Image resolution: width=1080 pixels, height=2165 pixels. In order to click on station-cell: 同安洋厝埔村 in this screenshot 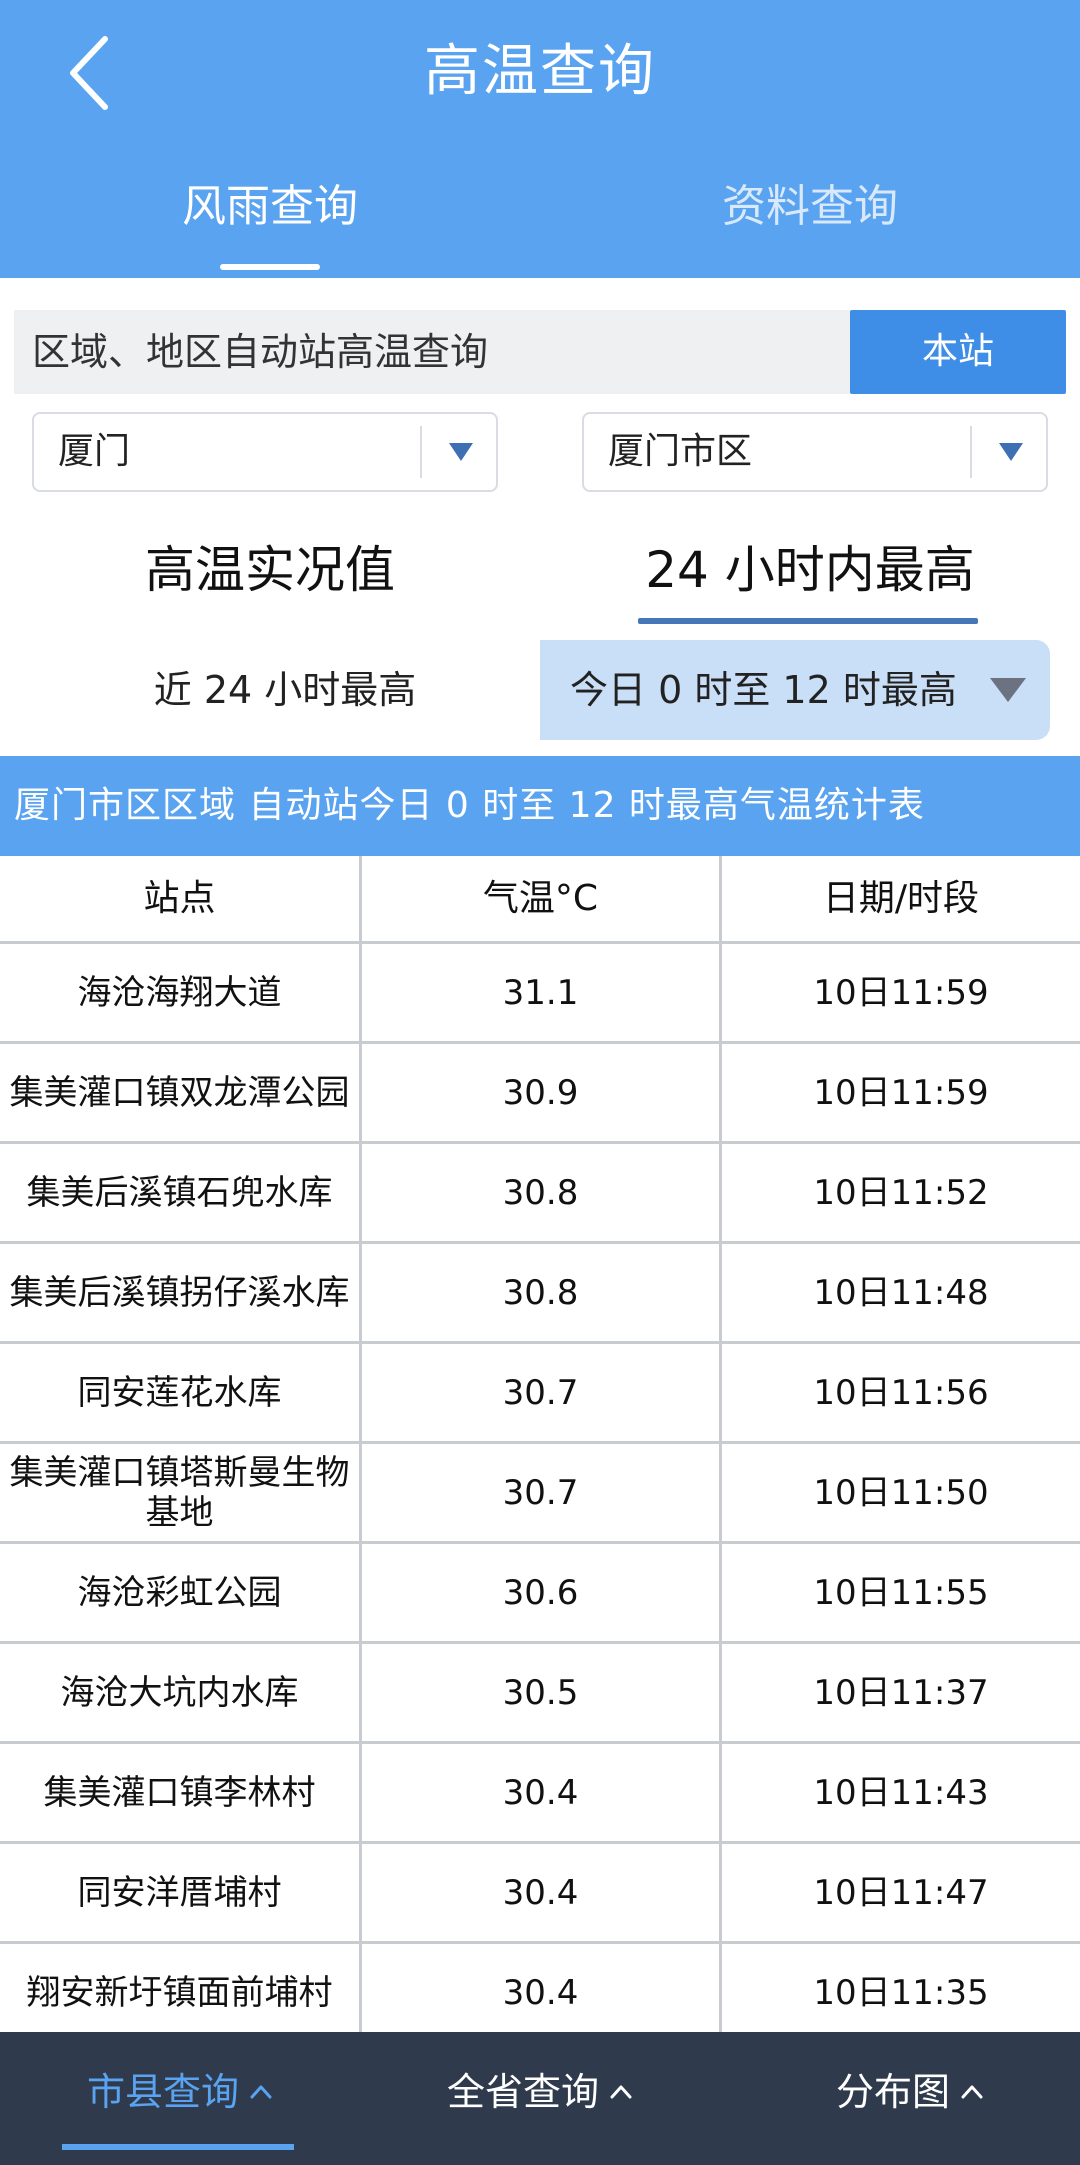, I will do `click(181, 1892)`.